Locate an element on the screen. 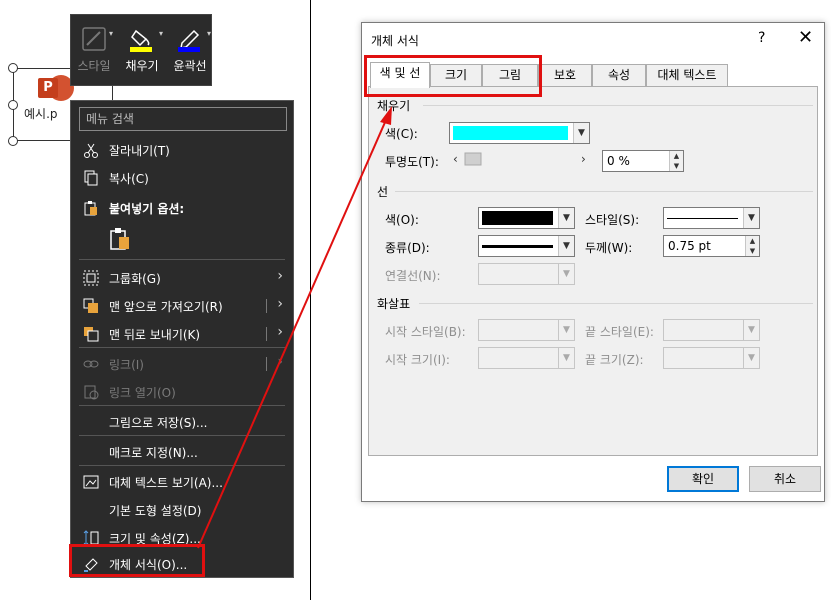  style-label: 스타일 is located at coordinates (94, 66).